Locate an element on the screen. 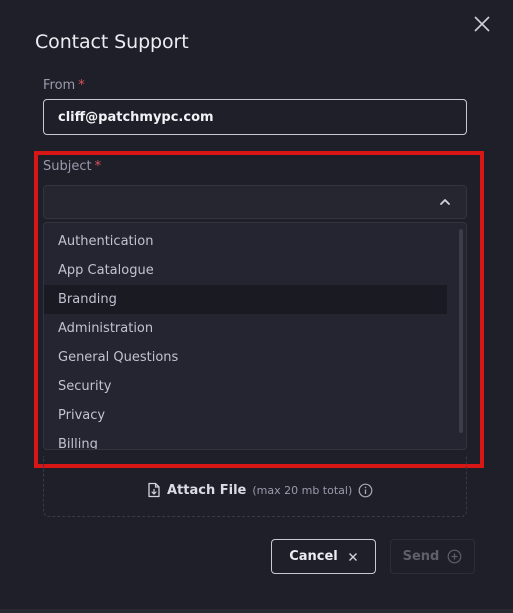 The height and width of the screenshot is (613, 513). send-button: Send is located at coordinates (432, 556).